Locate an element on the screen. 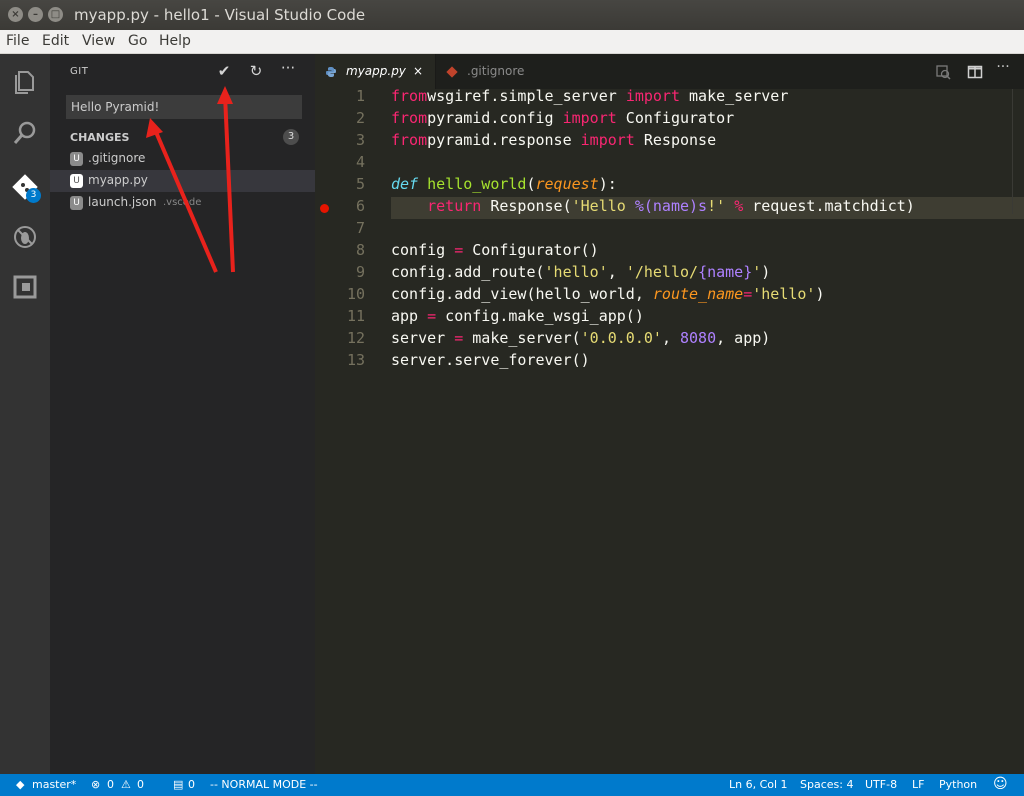 Image resolution: width=1024 pixels, height=796 pixels. code-token: import is located at coordinates (589, 118).